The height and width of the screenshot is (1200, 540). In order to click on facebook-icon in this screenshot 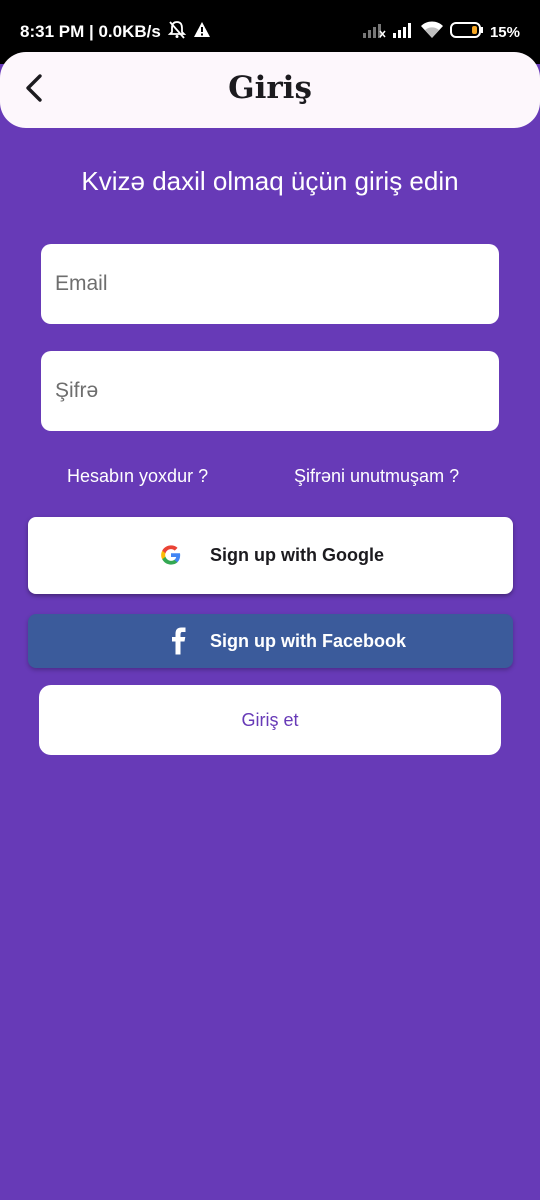, I will do `click(179, 641)`.